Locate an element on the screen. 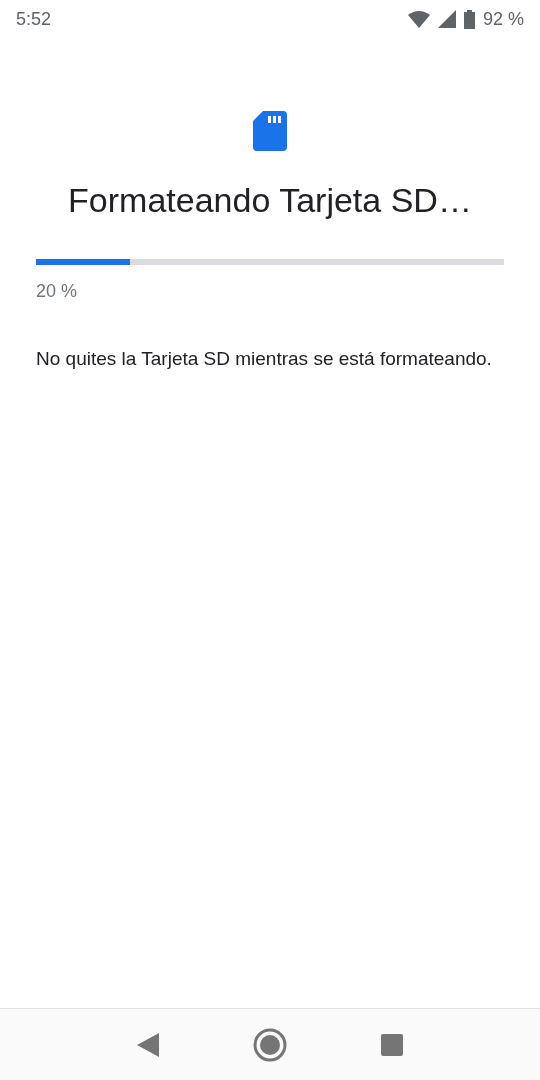 Image resolution: width=540 pixels, height=1080 pixels. progress-percentage: 20 % is located at coordinates (57, 291).